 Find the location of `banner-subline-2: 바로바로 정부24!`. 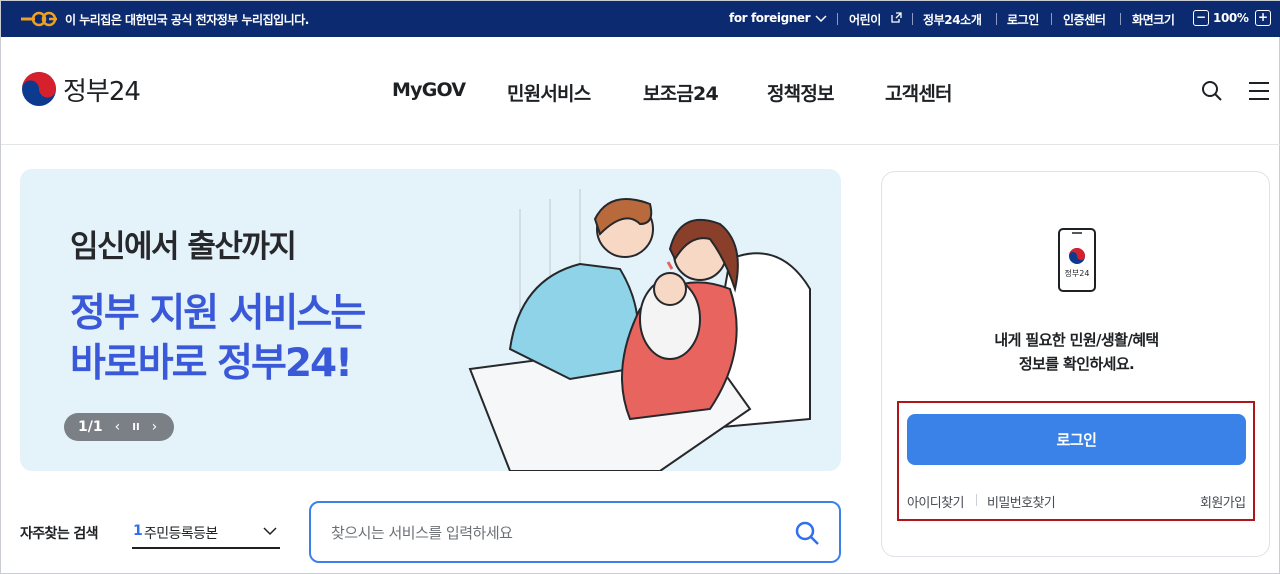

banner-subline-2: 바로바로 정부24! is located at coordinates (211, 363).